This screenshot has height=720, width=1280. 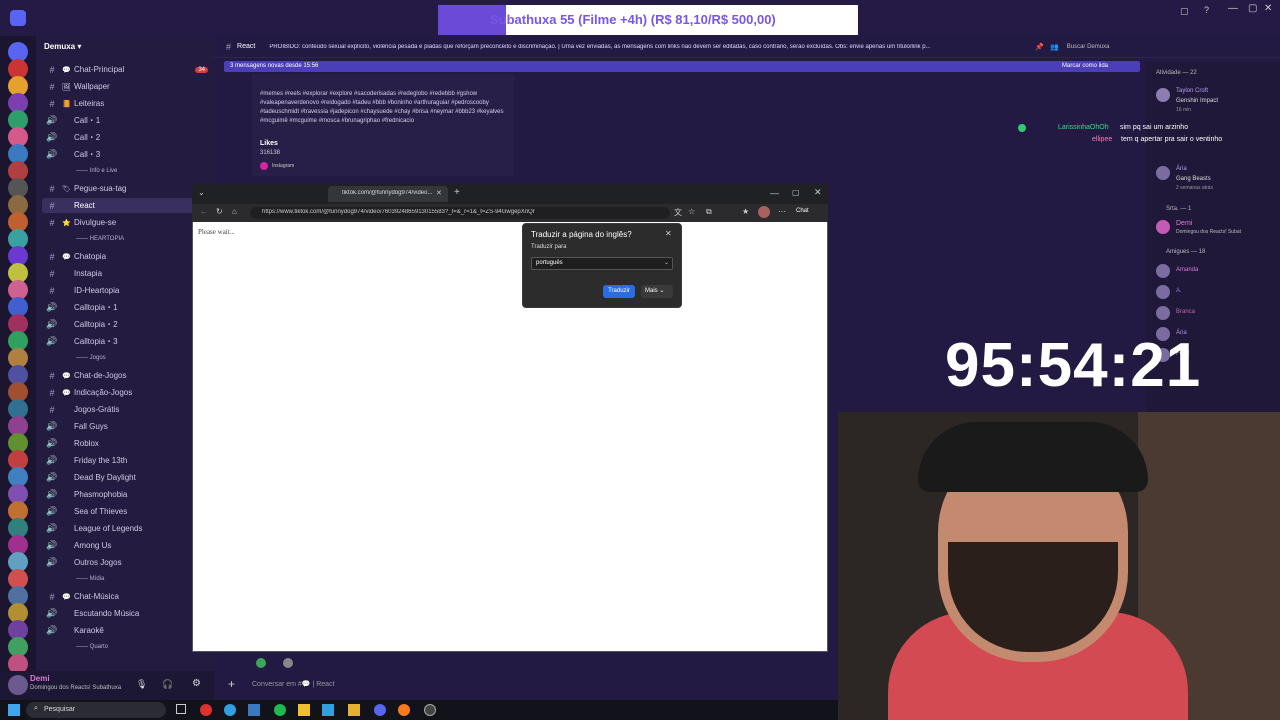 I want to click on sidebar-item-chat-de-jogos: # 💬 Chat-de-Jogos, so click(x=126, y=375).